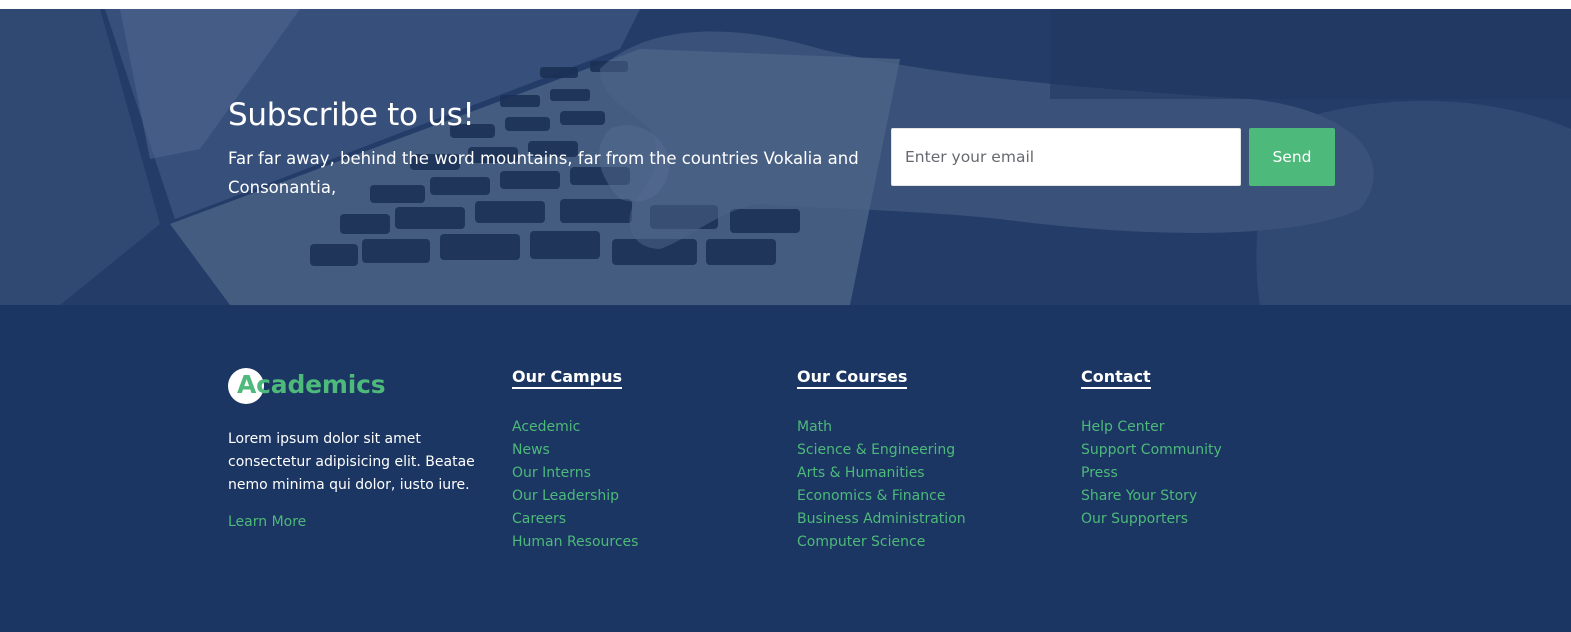  I want to click on footer-link-news: News, so click(531, 450).